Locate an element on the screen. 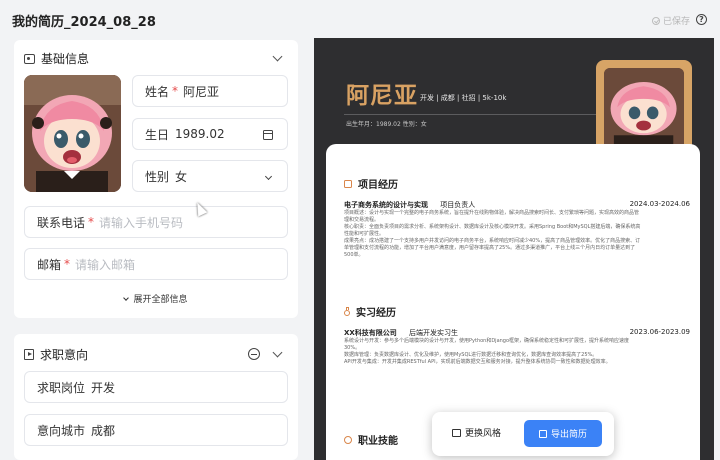 The width and height of the screenshot is (720, 460). avatar-upload is located at coordinates (72, 133).